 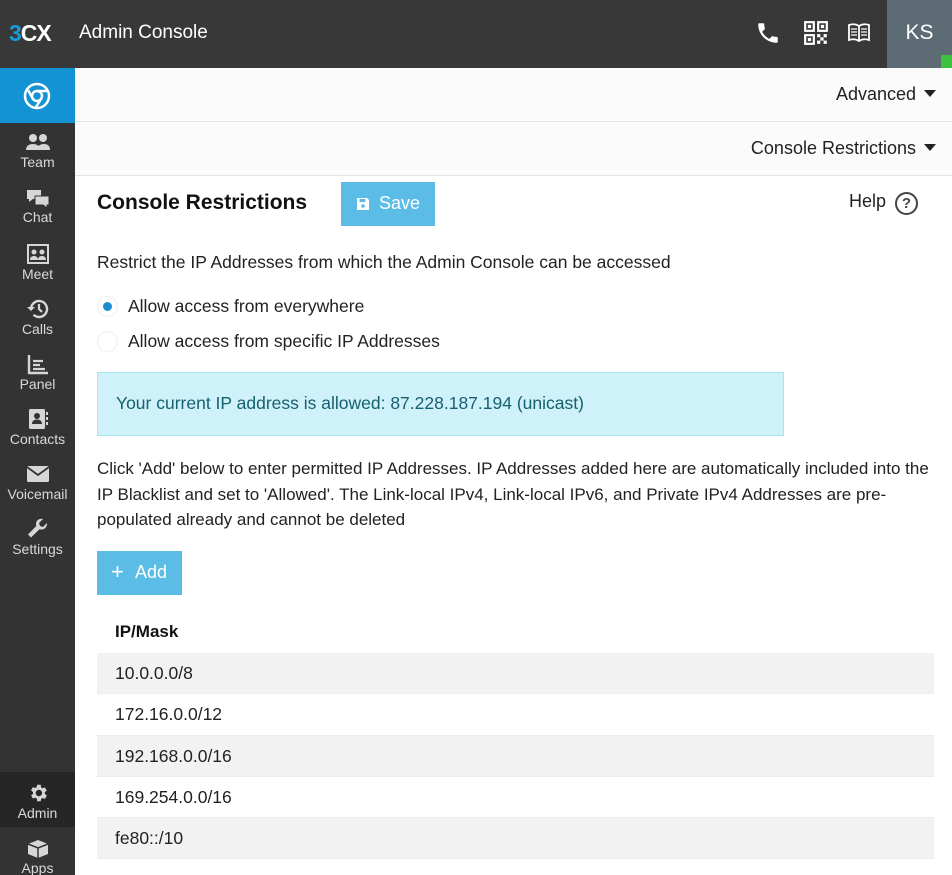 What do you see at coordinates (37, 813) in the screenshot?
I see `sidebar-item-label: Admin` at bounding box center [37, 813].